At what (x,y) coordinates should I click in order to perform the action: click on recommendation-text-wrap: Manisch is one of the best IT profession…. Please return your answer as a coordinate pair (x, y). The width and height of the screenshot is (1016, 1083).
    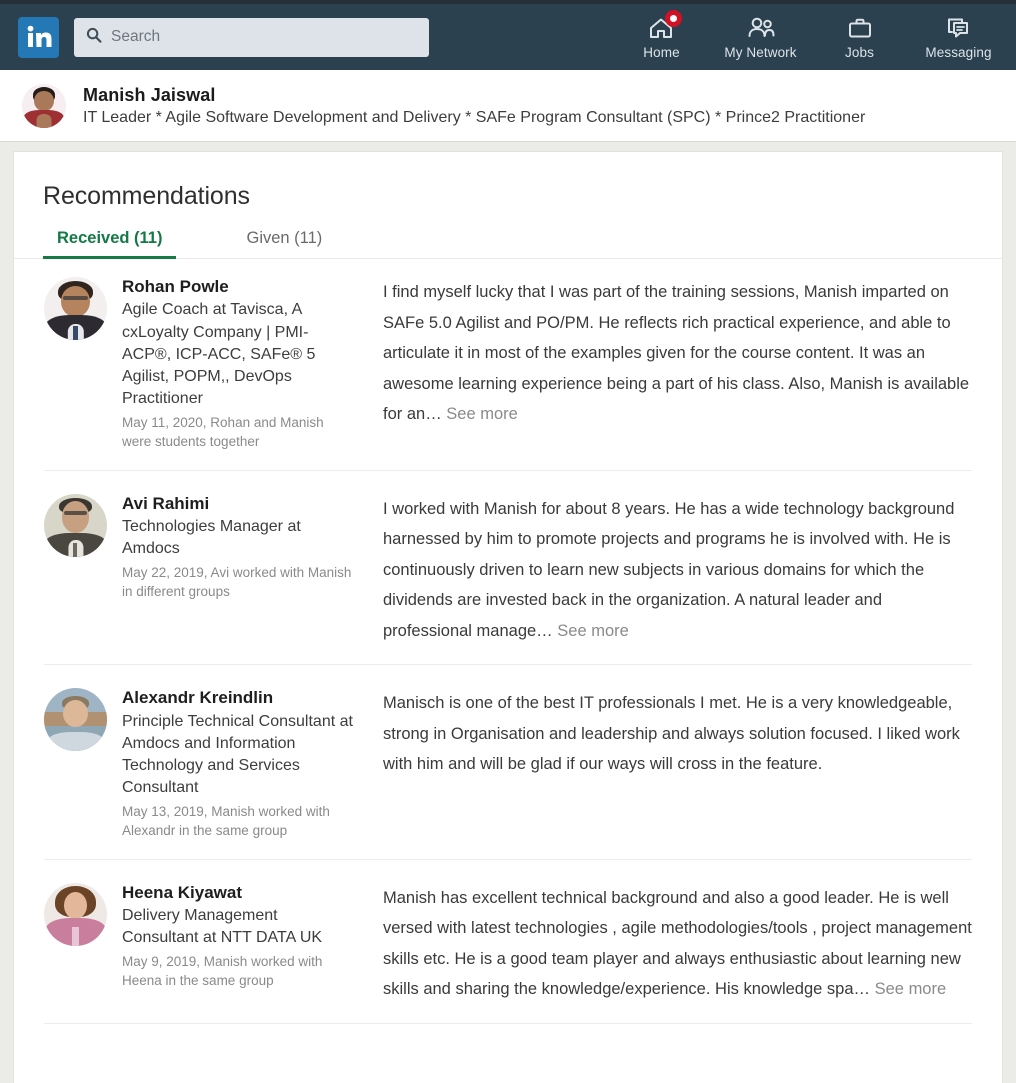
    Looking at the image, I should click on (664, 733).